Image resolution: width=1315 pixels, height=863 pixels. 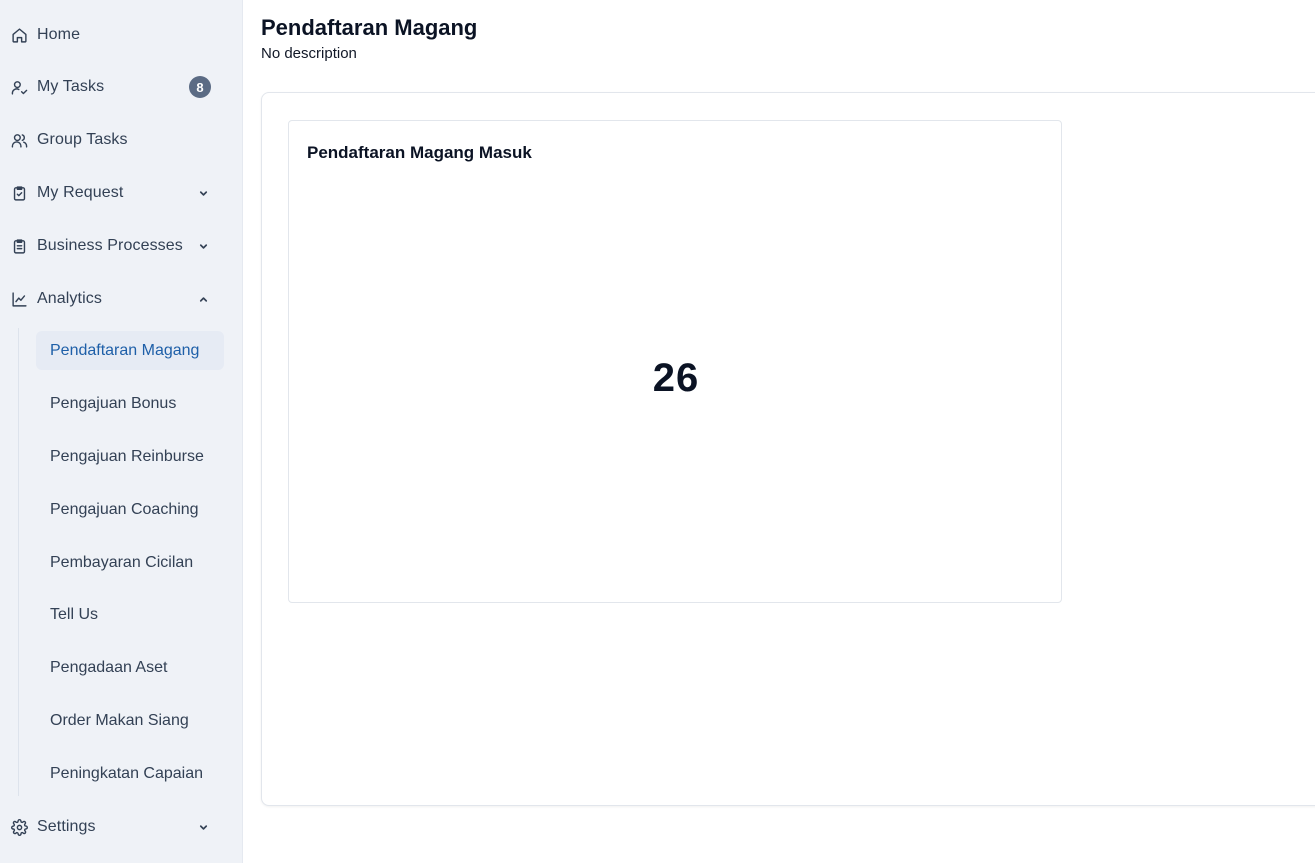 What do you see at coordinates (130, 720) in the screenshot?
I see `analytics-item-order-makan-siang: Order Makan Siang` at bounding box center [130, 720].